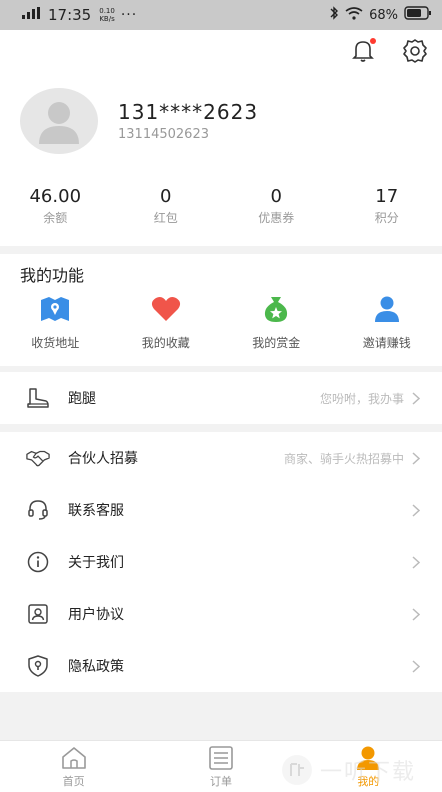  I want to click on stat-red-packet: 0 红包, so click(166, 206).